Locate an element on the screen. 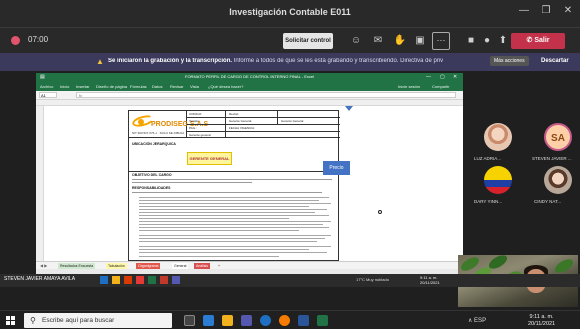 The image size is (580, 329). excel-app-icon is located at coordinates (322, 320).